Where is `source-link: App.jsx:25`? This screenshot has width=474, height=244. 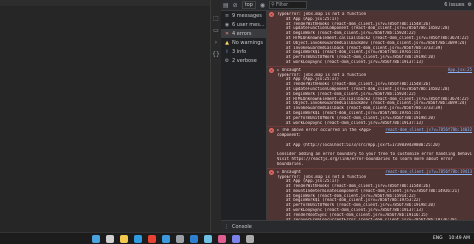 source-link: App.jsx:25 is located at coordinates (460, 70).